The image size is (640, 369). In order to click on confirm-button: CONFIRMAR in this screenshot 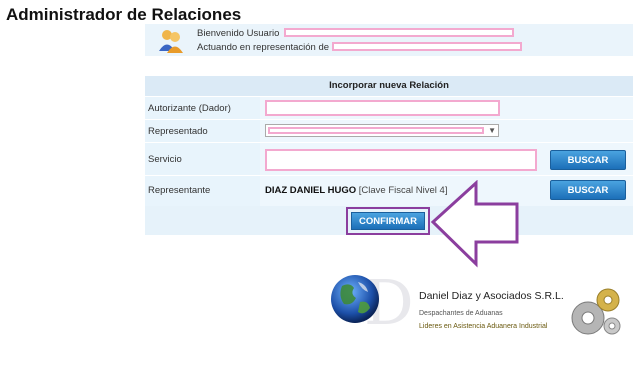, I will do `click(388, 221)`.